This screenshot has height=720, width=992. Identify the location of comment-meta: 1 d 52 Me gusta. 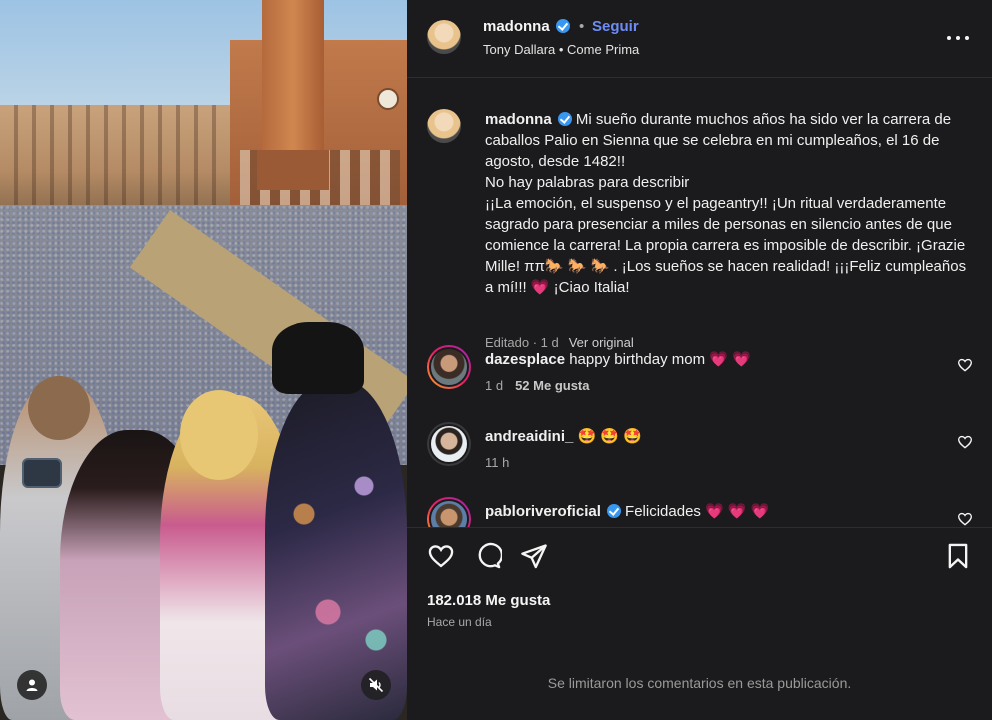
(537, 385).